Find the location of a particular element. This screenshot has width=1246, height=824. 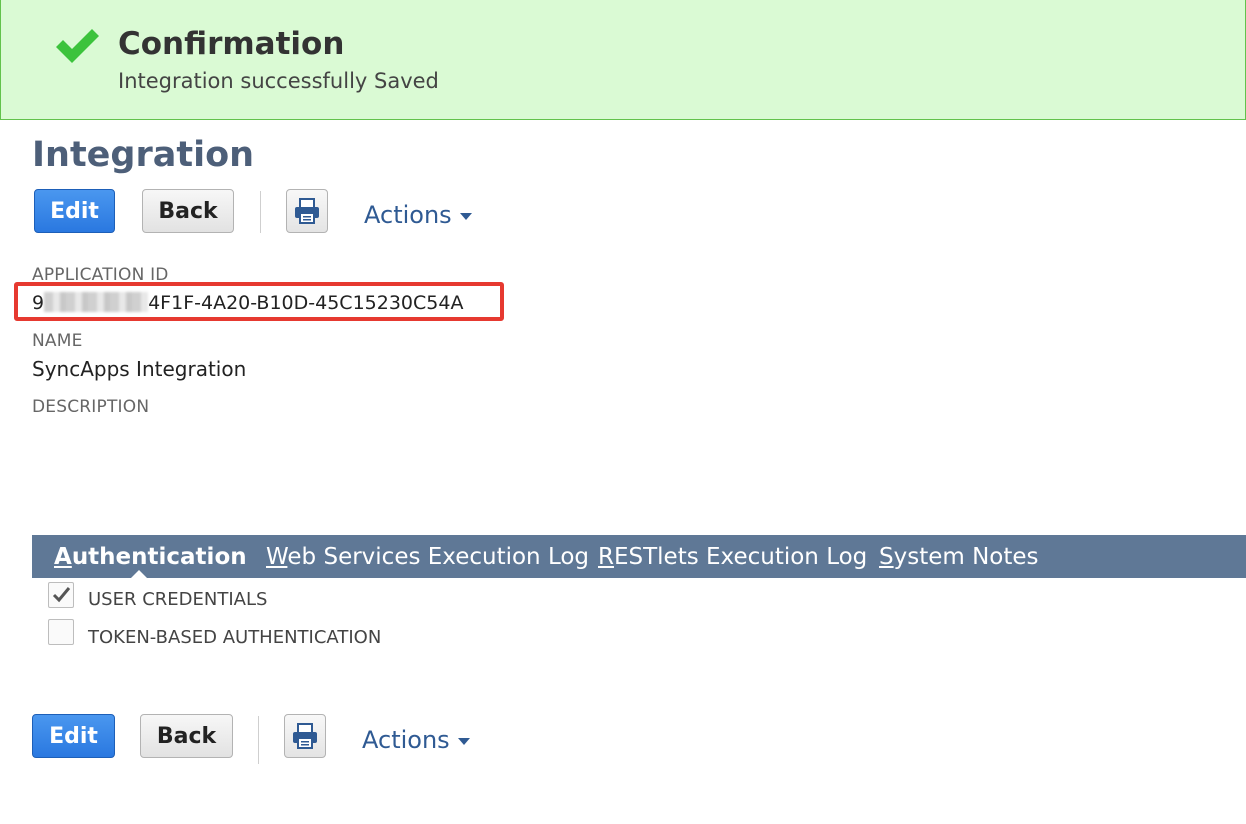

print-button is located at coordinates (307, 211).